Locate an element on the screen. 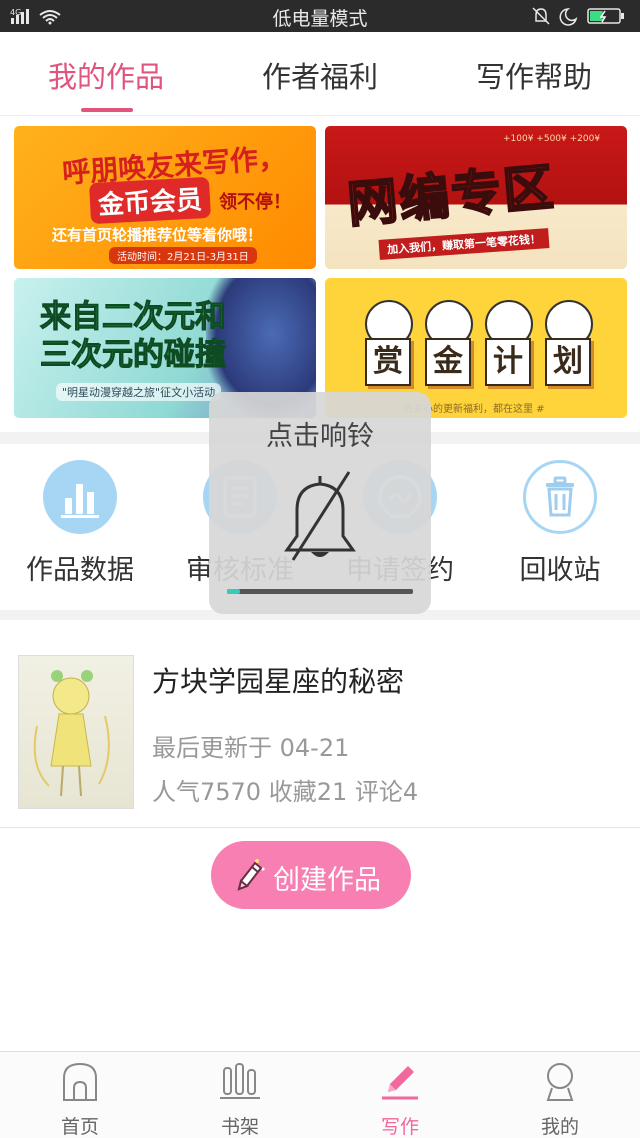 This screenshot has width=640, height=1138. banner-text: "明星动漫穿越之旅"征文小活动 is located at coordinates (139, 392).